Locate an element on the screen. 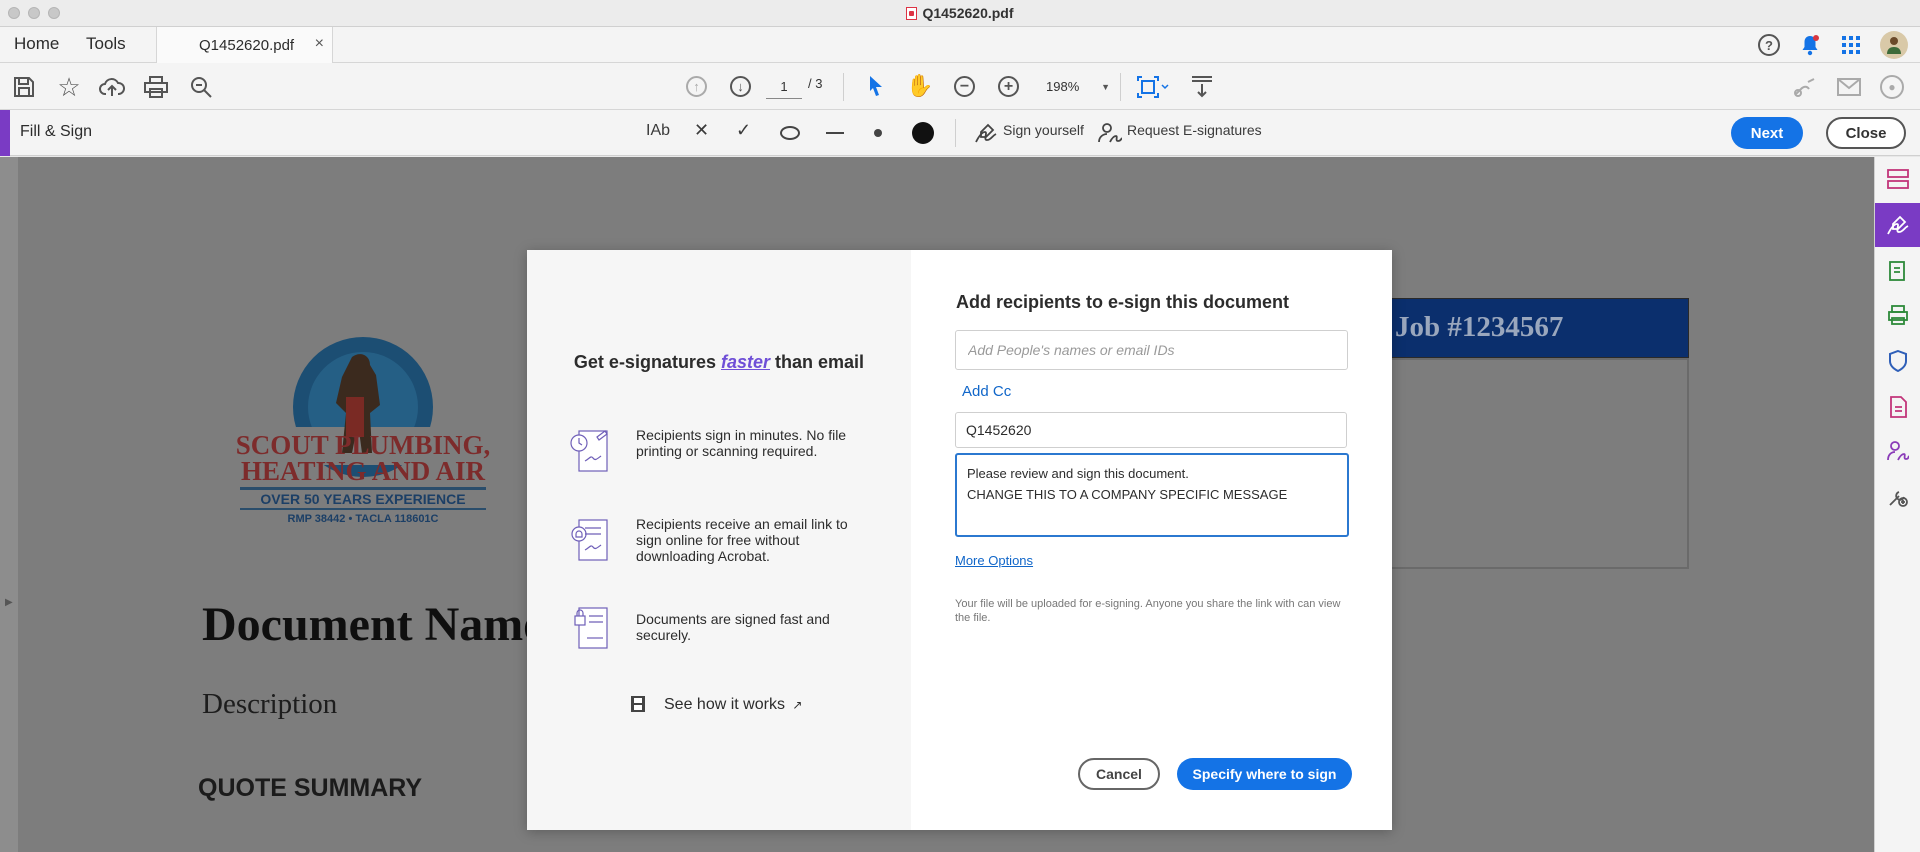 The image size is (1920, 852). color-picker-icon is located at coordinates (923, 133).